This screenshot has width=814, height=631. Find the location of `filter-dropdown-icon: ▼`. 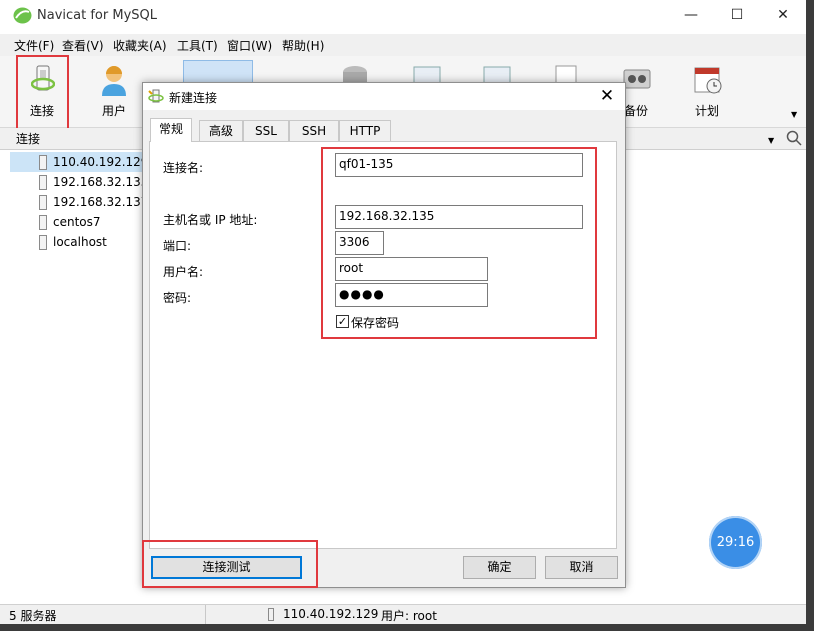

filter-dropdown-icon: ▼ is located at coordinates (771, 140).